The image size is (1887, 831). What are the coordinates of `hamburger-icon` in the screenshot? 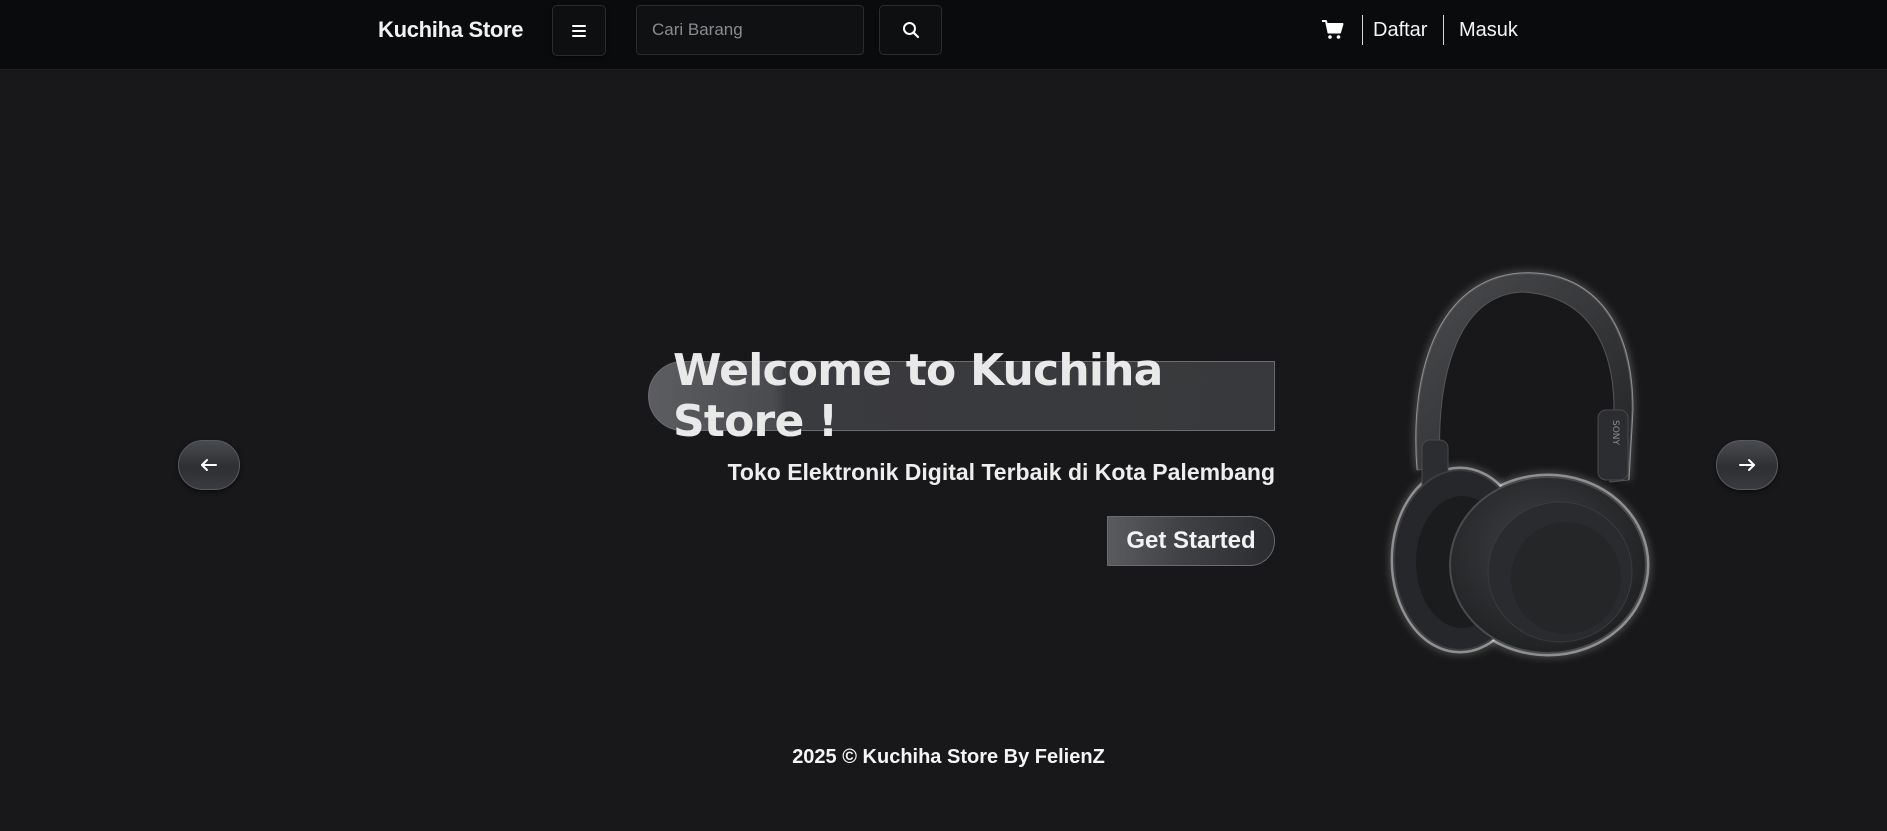 It's located at (579, 30).